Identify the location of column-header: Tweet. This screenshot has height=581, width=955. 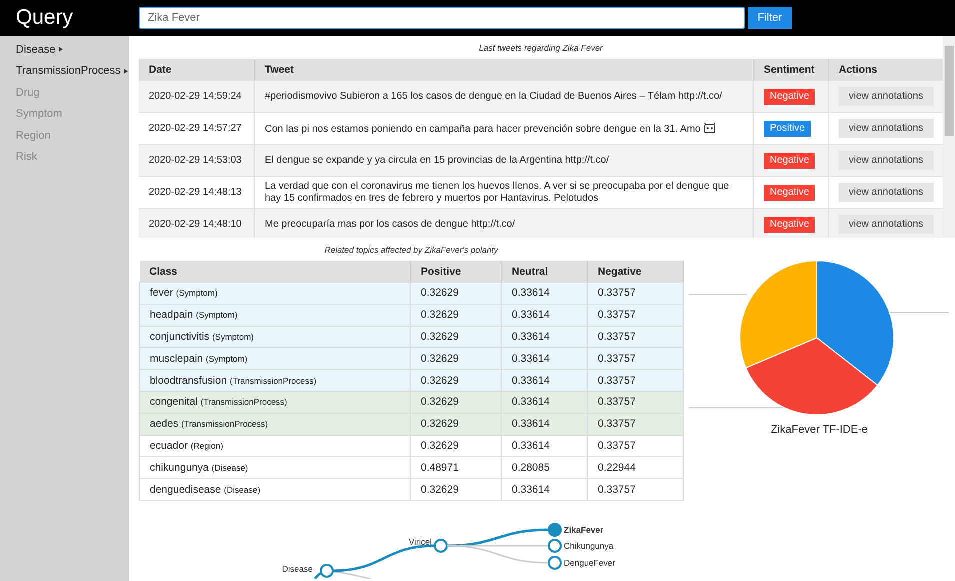
(504, 69).